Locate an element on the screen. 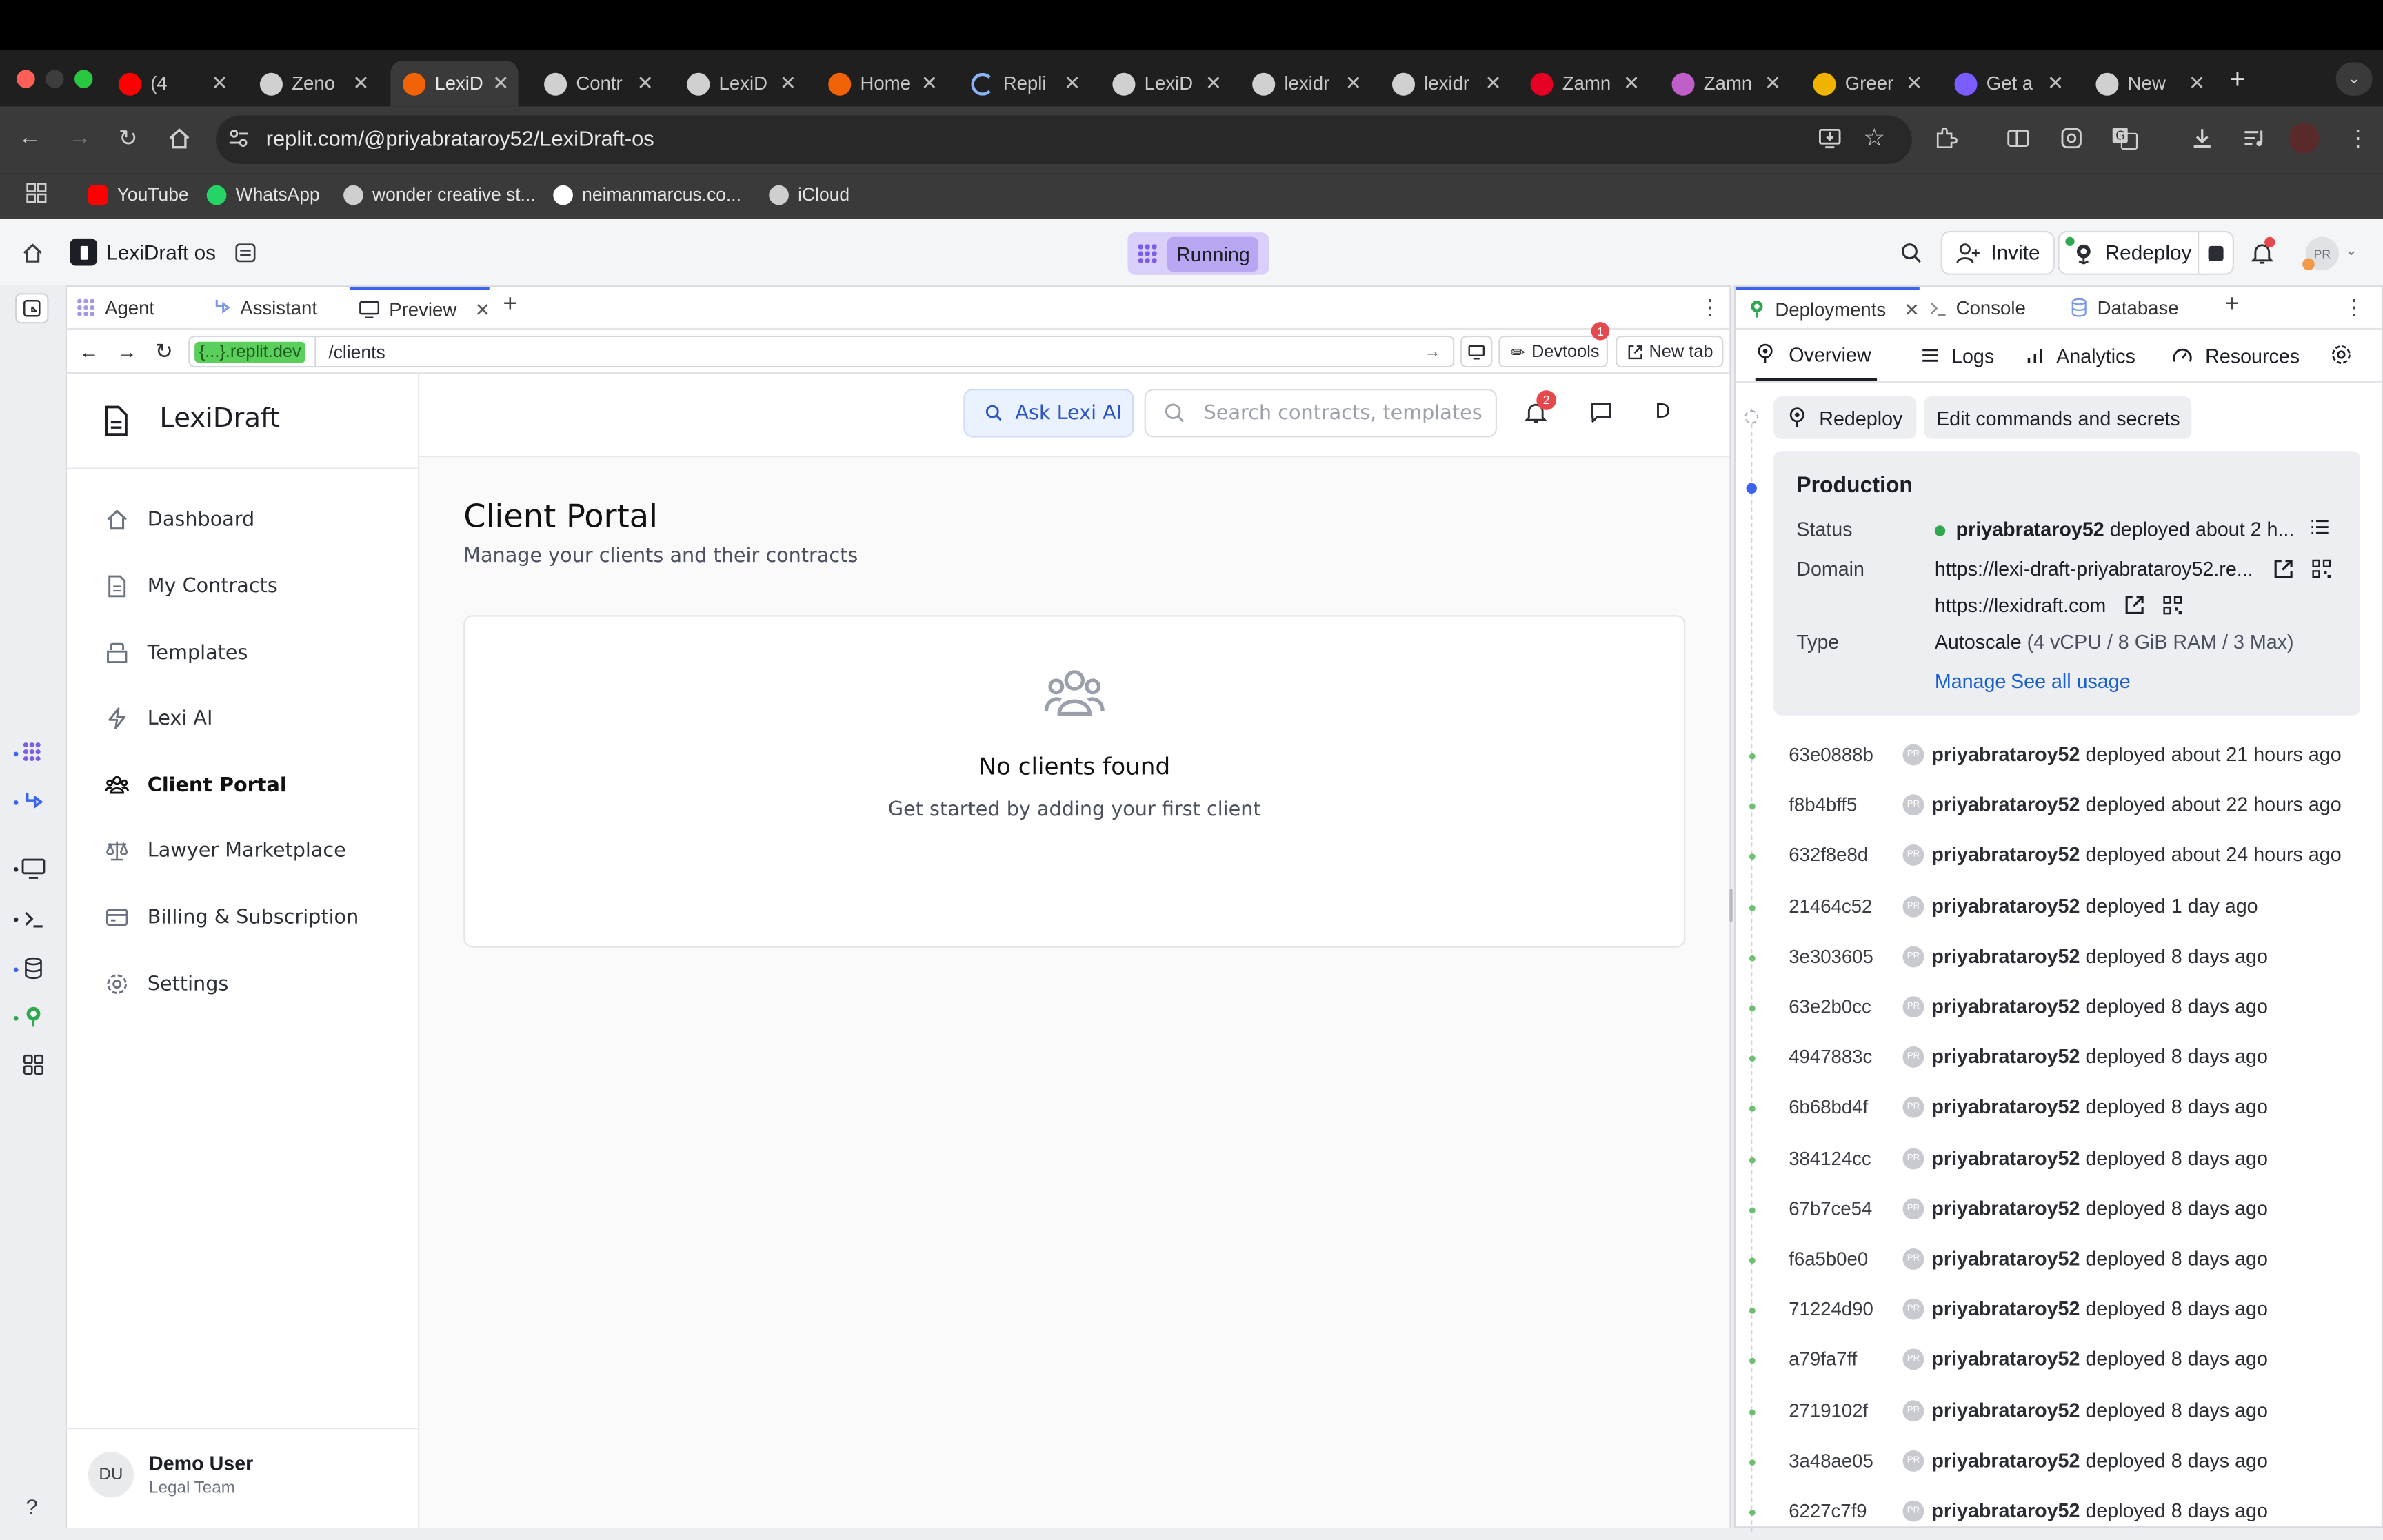 This screenshot has height=1540, width=2383. tab-assistant: Assistant is located at coordinates (280, 307).